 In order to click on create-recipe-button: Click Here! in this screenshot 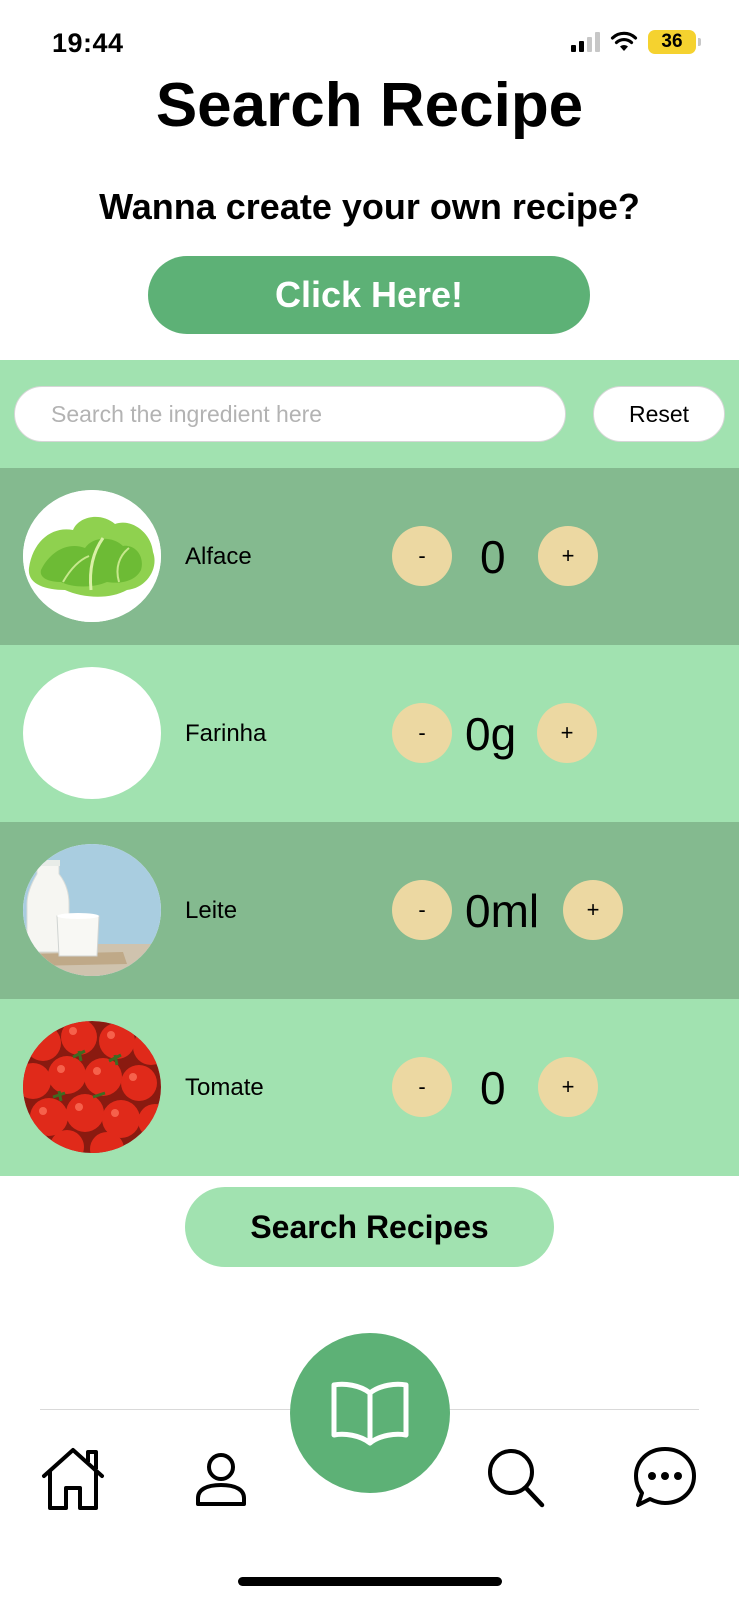, I will do `click(369, 295)`.